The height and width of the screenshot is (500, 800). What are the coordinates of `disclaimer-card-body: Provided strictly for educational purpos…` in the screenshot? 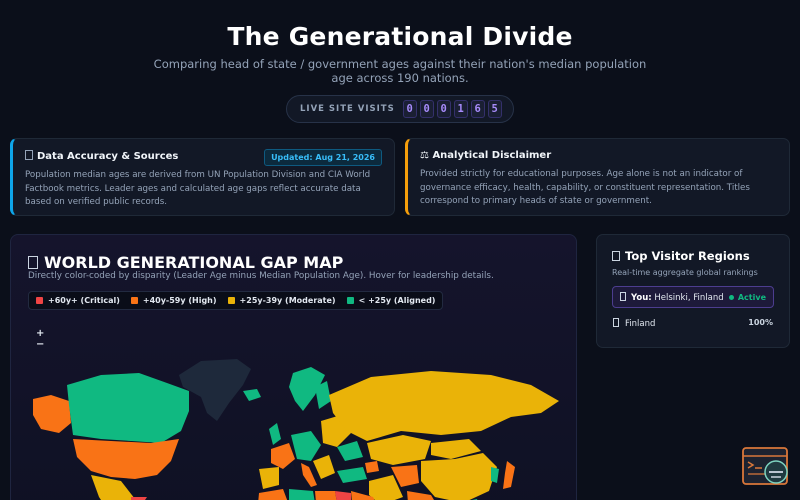 It's located at (585, 187).